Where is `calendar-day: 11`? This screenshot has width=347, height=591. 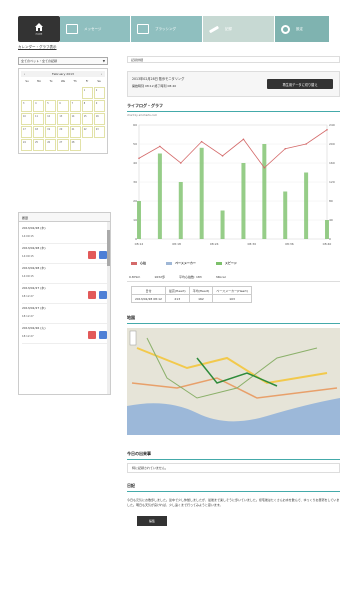 calendar-day: 11 is located at coordinates (39, 119).